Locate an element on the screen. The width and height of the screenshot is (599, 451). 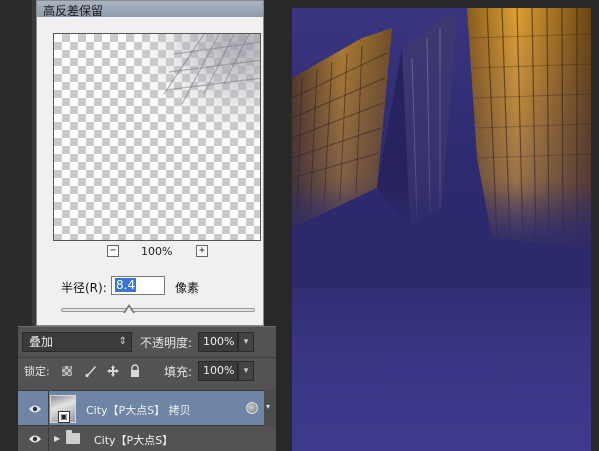
layer-row-active: ▣ City【P大点S】 拷贝 is located at coordinates (141, 408).